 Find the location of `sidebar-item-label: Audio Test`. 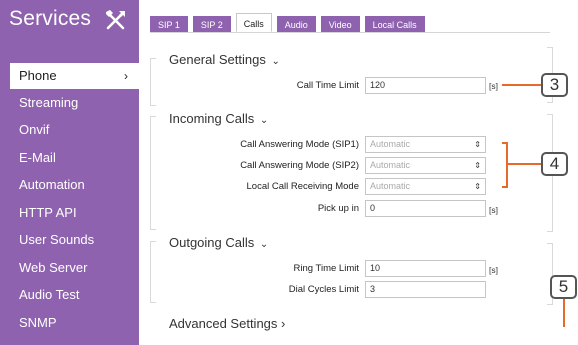

sidebar-item-label: Audio Test is located at coordinates (49, 294).